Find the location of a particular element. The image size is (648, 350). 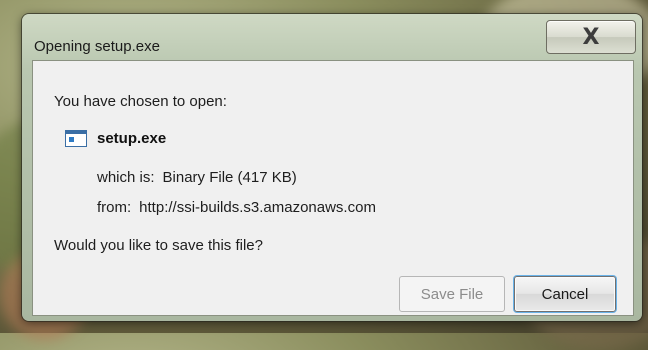

file-type-value: Binary File (417 KB) is located at coordinates (229, 177).